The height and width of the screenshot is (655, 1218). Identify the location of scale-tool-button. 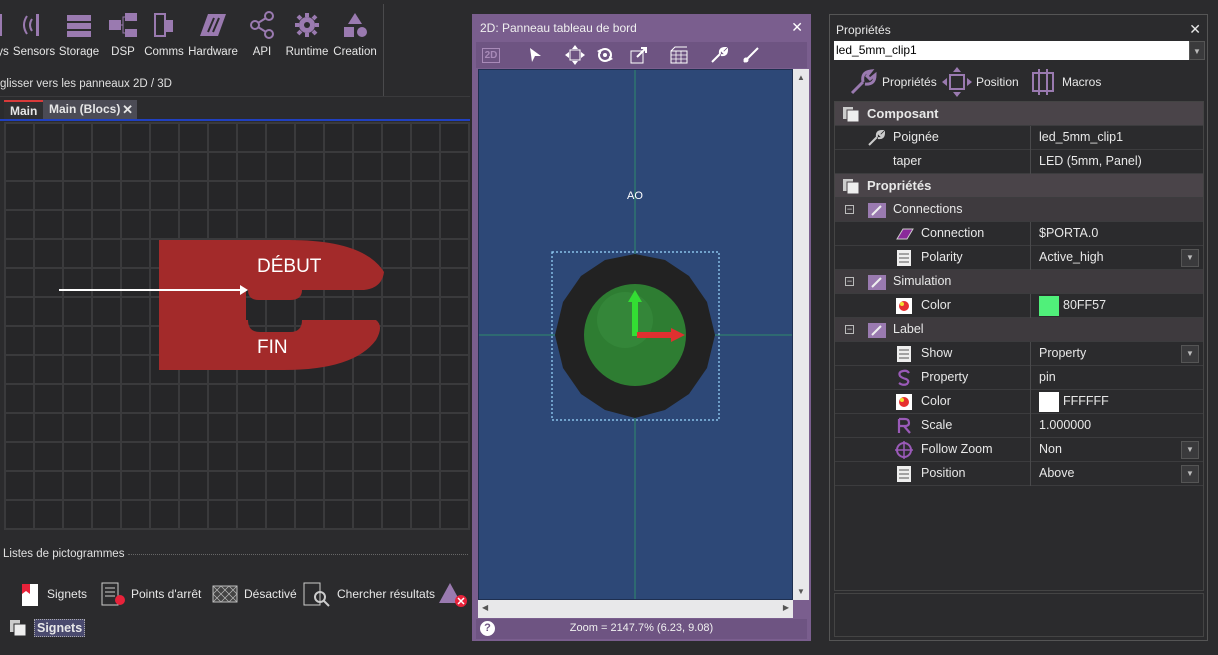
(639, 55).